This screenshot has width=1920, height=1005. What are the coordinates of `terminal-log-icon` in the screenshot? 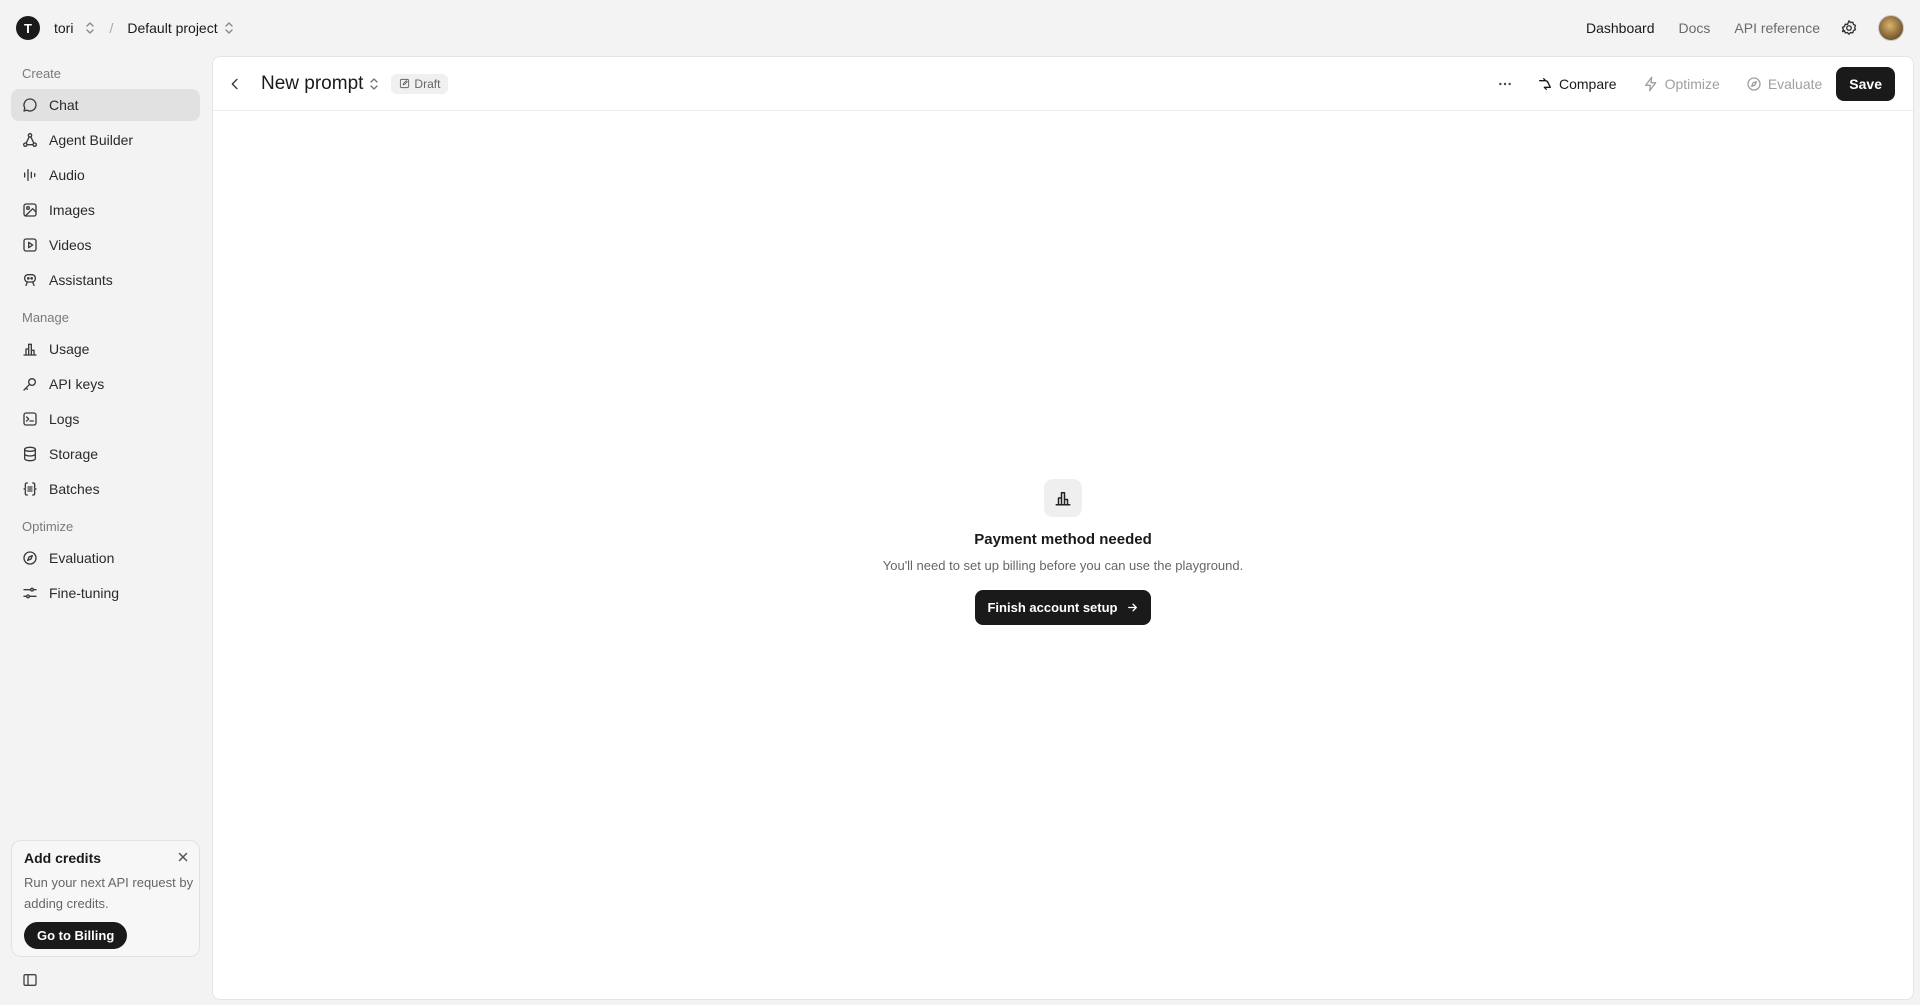 It's located at (30, 419).